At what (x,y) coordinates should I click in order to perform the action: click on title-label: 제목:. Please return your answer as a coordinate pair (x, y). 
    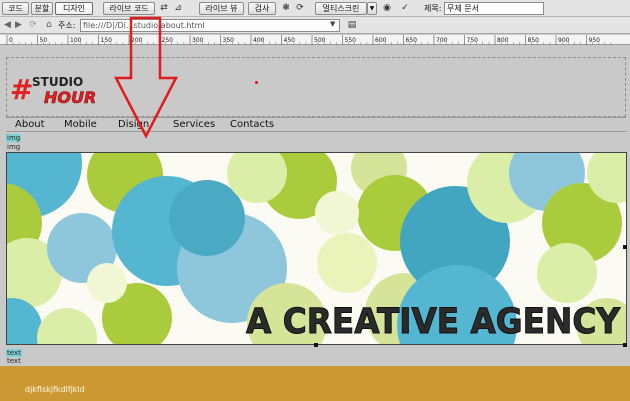
    Looking at the image, I should click on (433, 8).